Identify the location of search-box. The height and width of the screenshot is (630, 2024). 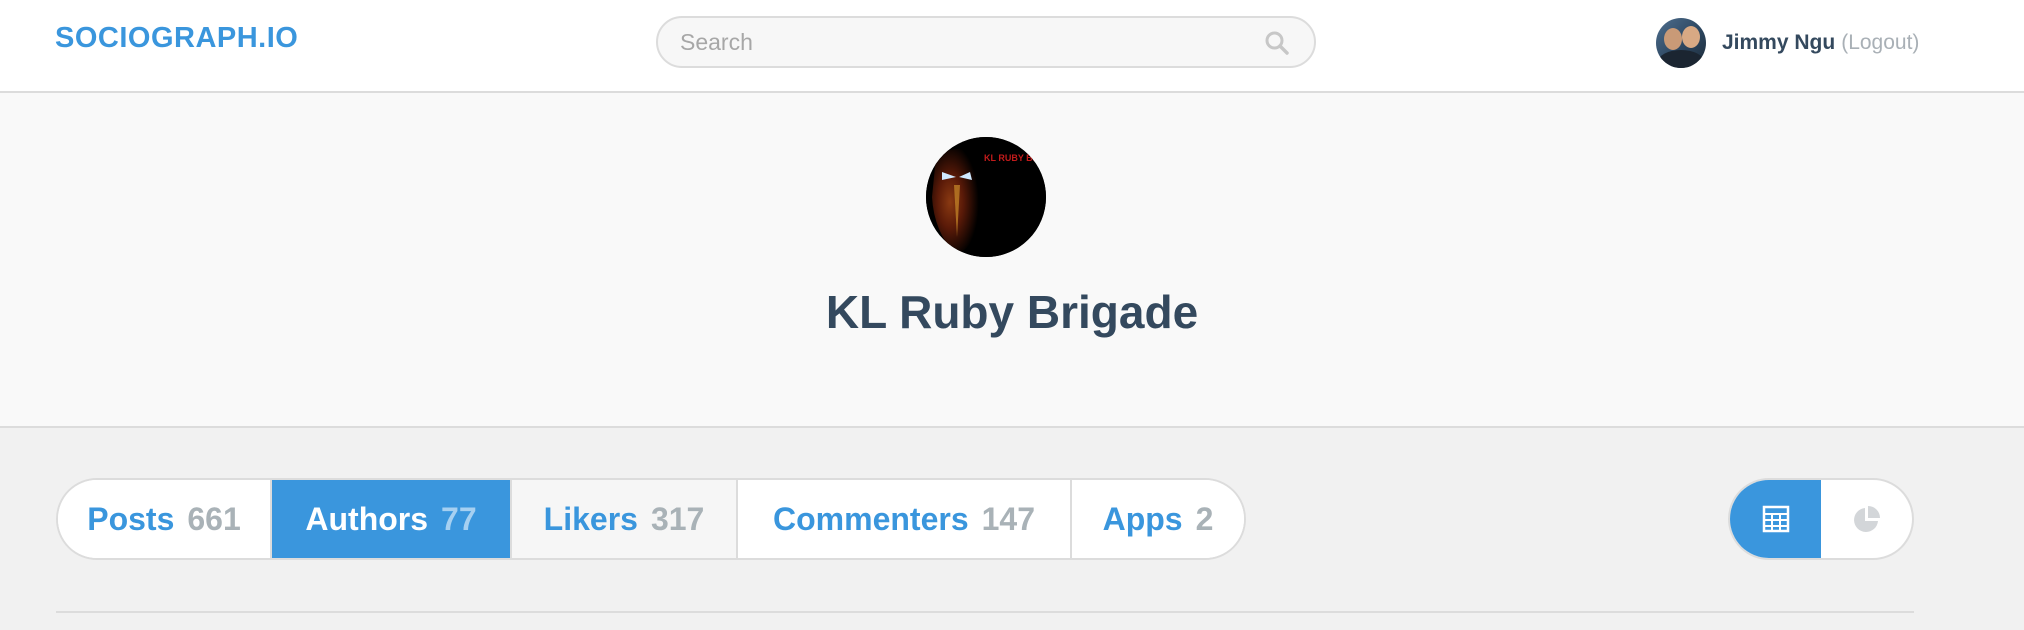
(986, 42).